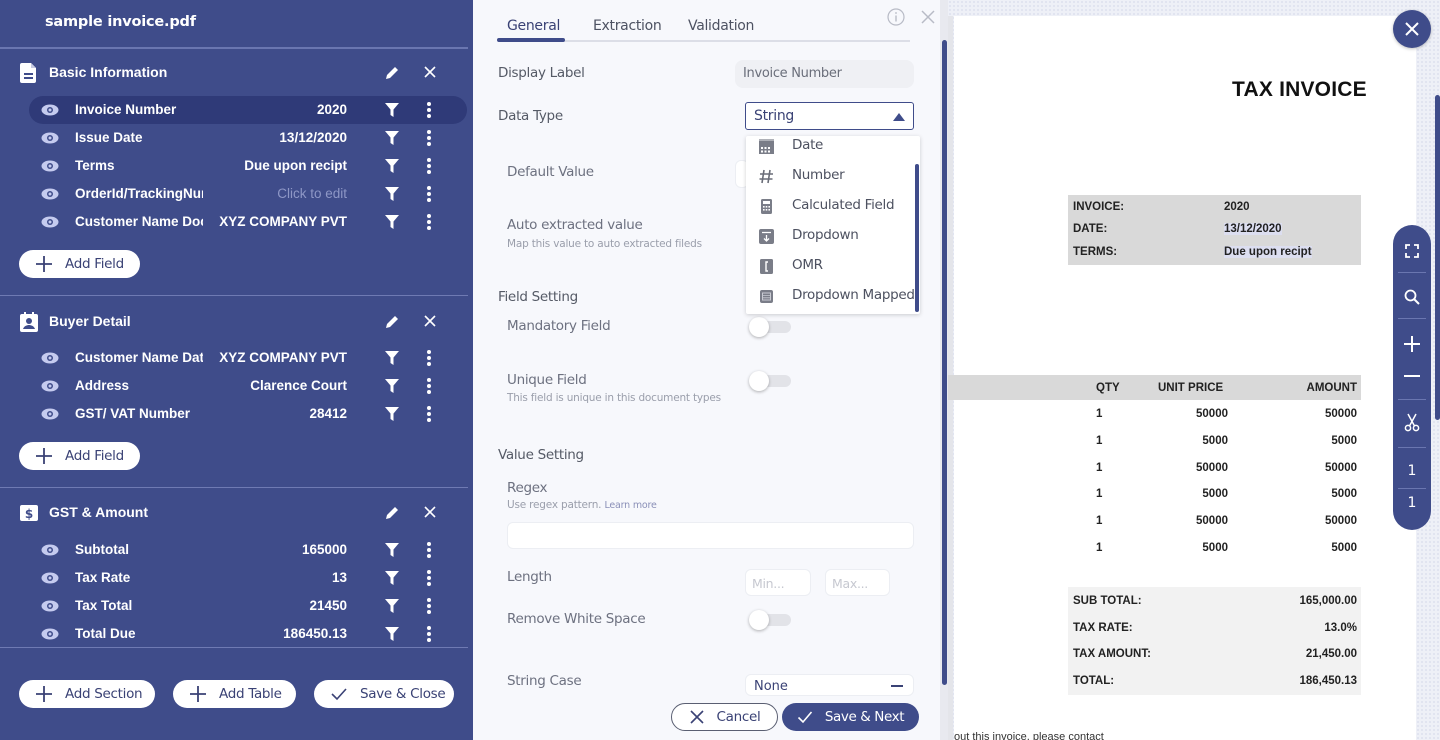 The image size is (1440, 740). What do you see at coordinates (248, 138) in the screenshot?
I see `field-row-issue-date: Issue Date 13/12/2020` at bounding box center [248, 138].